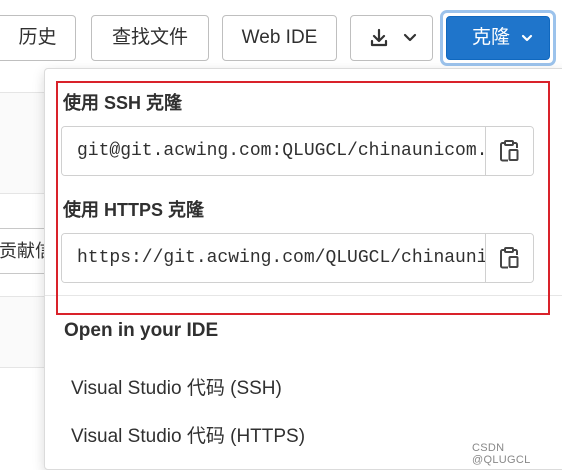 The height and width of the screenshot is (470, 562). Describe the element at coordinates (24, 251) in the screenshot. I see `background-input-partial: 贡献信` at that location.